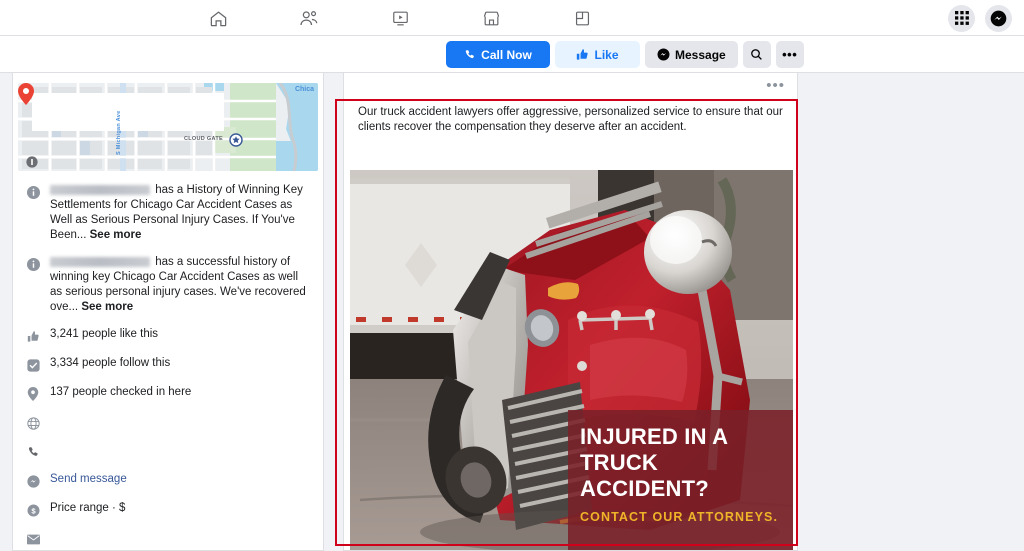 The width and height of the screenshot is (1024, 551). What do you see at coordinates (775, 85) in the screenshot?
I see `post-options-icon: •••` at bounding box center [775, 85].